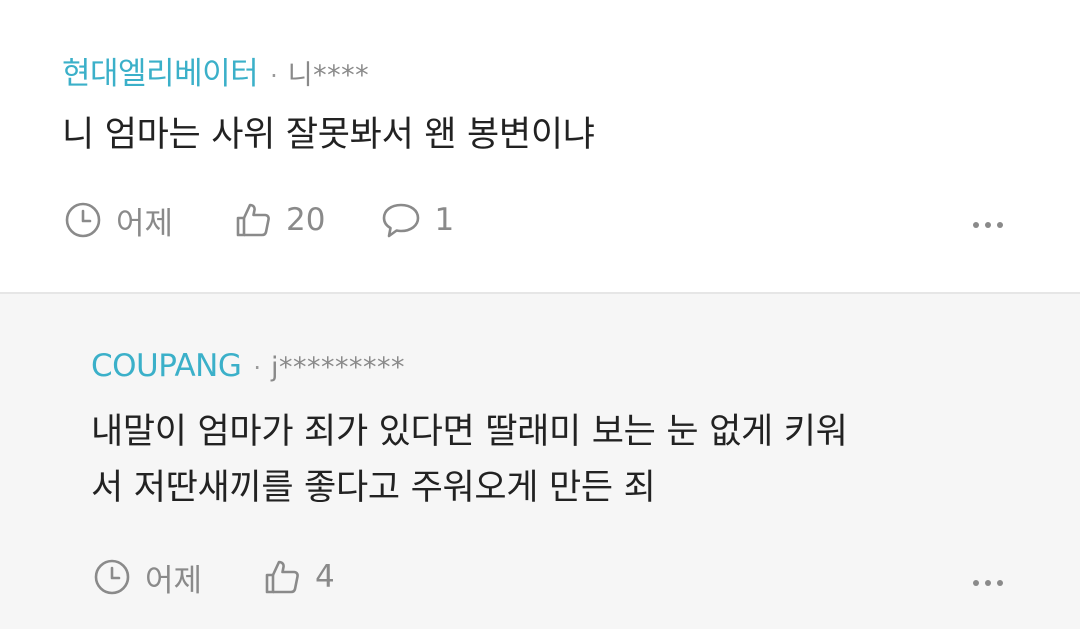 The width and height of the screenshot is (1080, 629). I want to click on comment-text: 니 엄마는 사위 잘못봐서 왠 봉변이냐, so click(328, 135).